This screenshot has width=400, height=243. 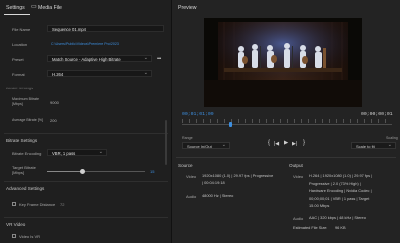 I want to click on preview-timeline, so click(x=287, y=124).